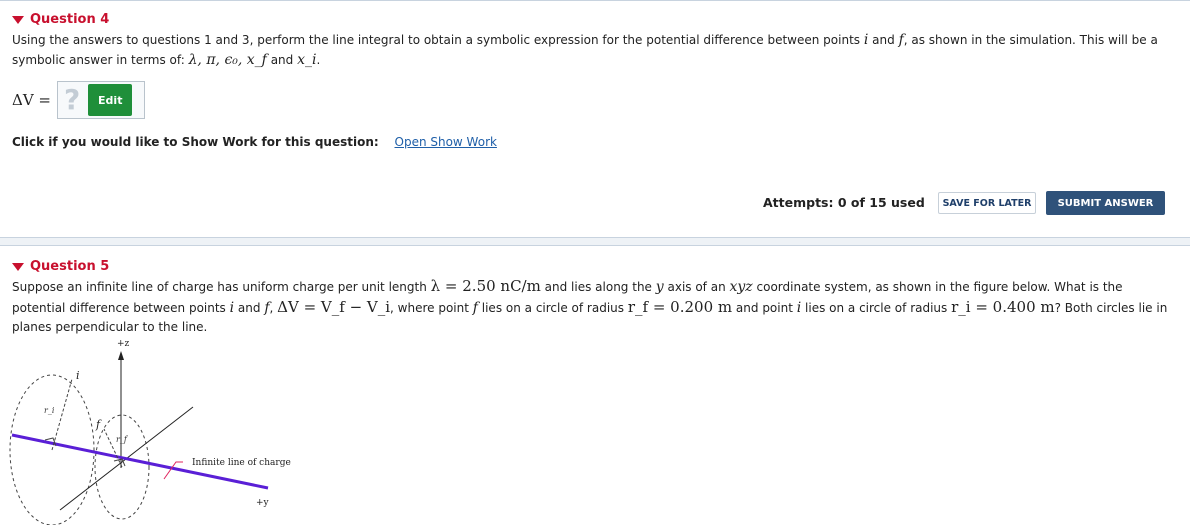  Describe the element at coordinates (987, 203) in the screenshot. I see `save-for-later-button: SAVE FOR LATER` at that location.